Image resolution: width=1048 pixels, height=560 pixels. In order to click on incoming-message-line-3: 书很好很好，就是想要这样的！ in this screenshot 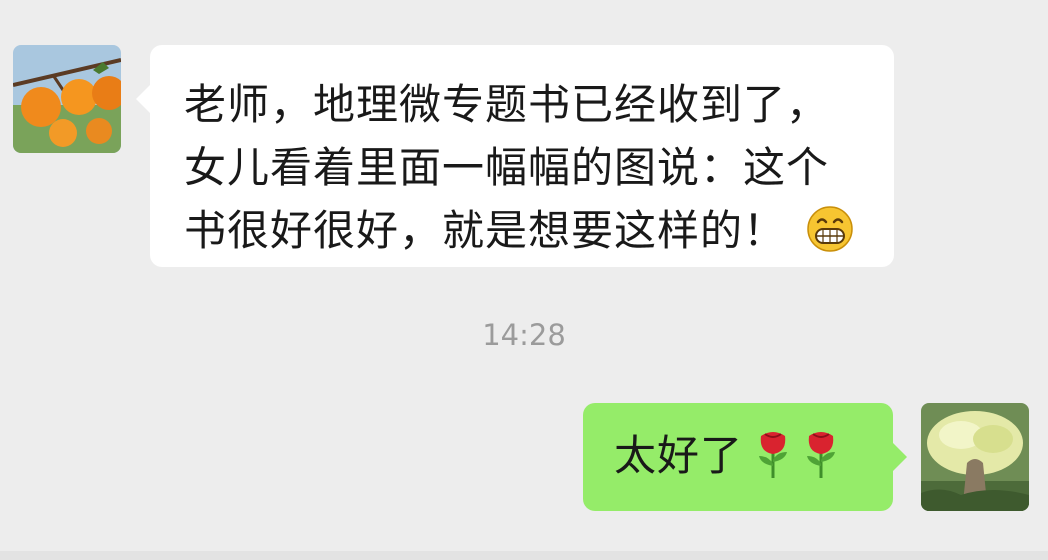, I will do `click(527, 234)`.